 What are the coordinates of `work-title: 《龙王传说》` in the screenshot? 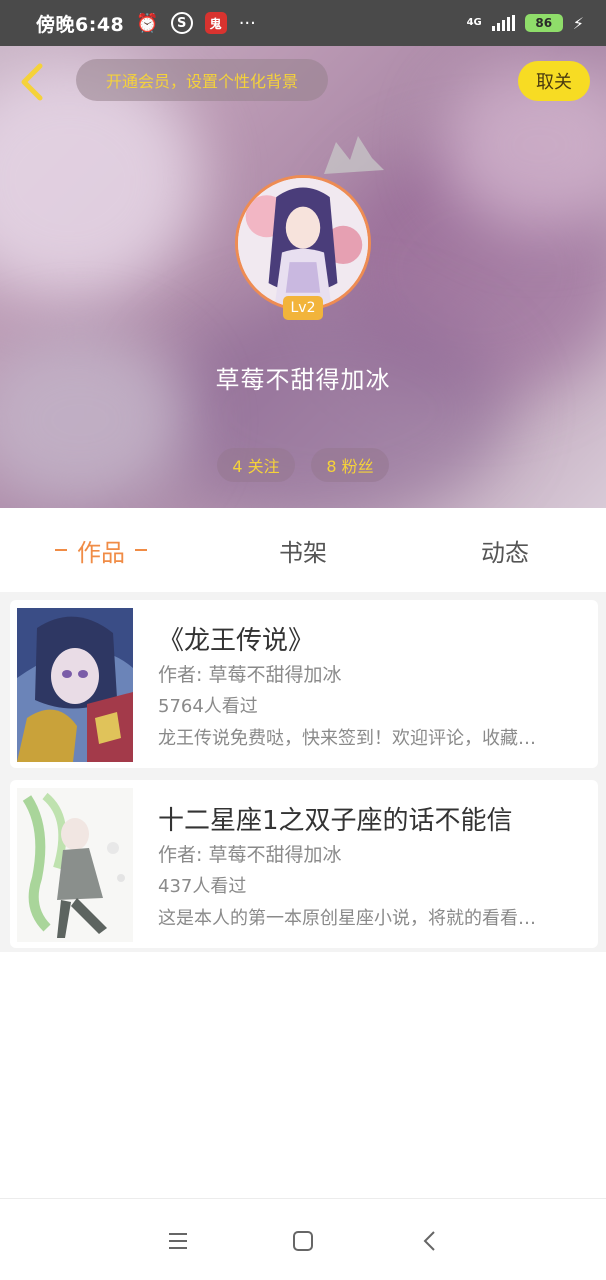 It's located at (236, 641).